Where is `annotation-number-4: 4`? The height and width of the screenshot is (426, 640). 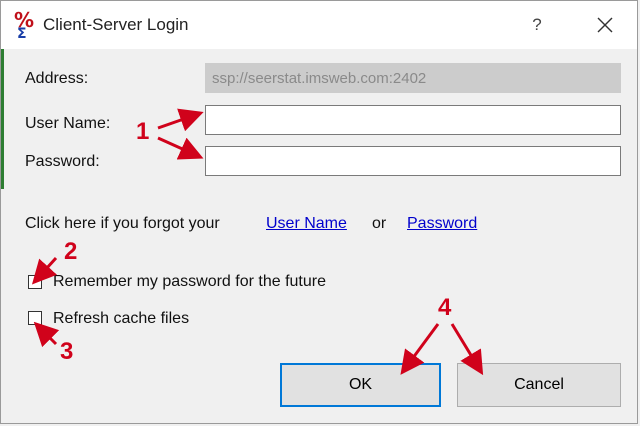 annotation-number-4: 4 is located at coordinates (445, 307).